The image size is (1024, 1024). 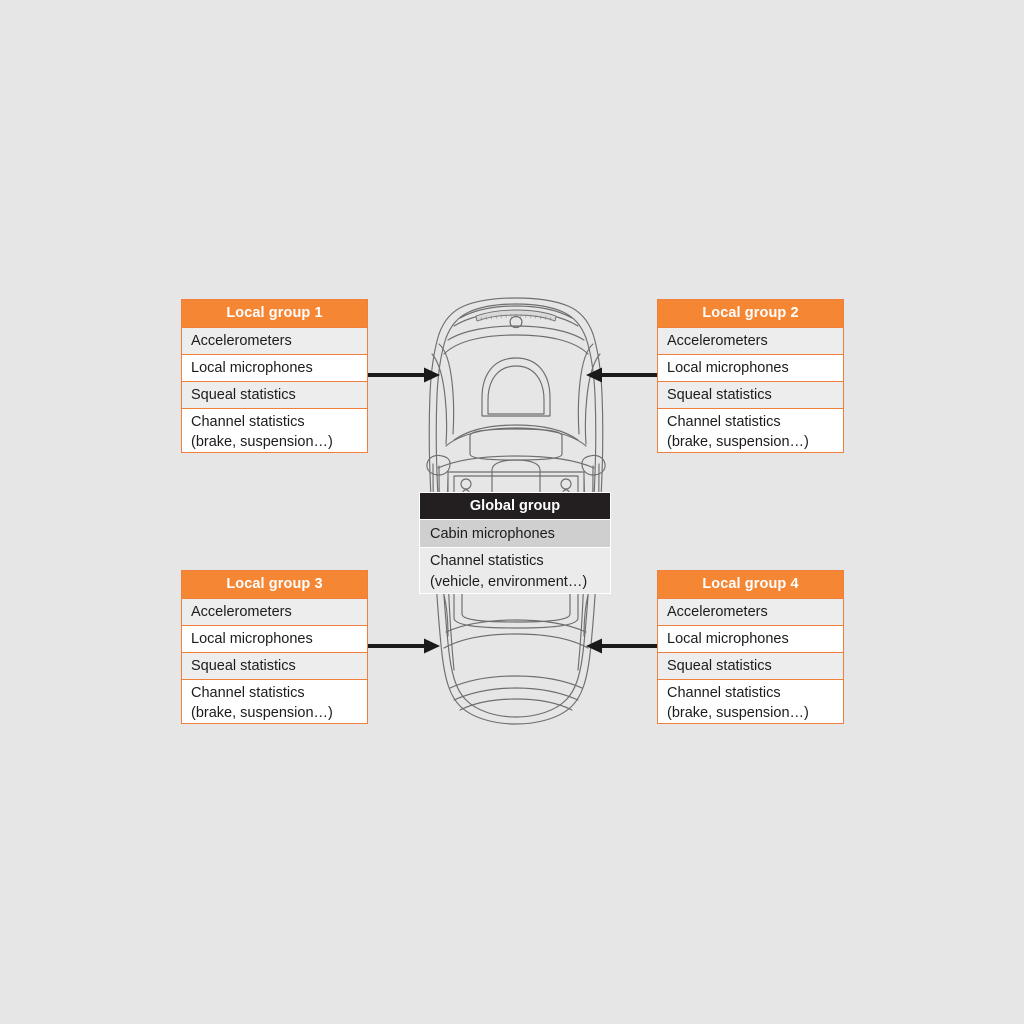 I want to click on global-group-channel-line2: (vehicle, environment…), so click(x=509, y=582).